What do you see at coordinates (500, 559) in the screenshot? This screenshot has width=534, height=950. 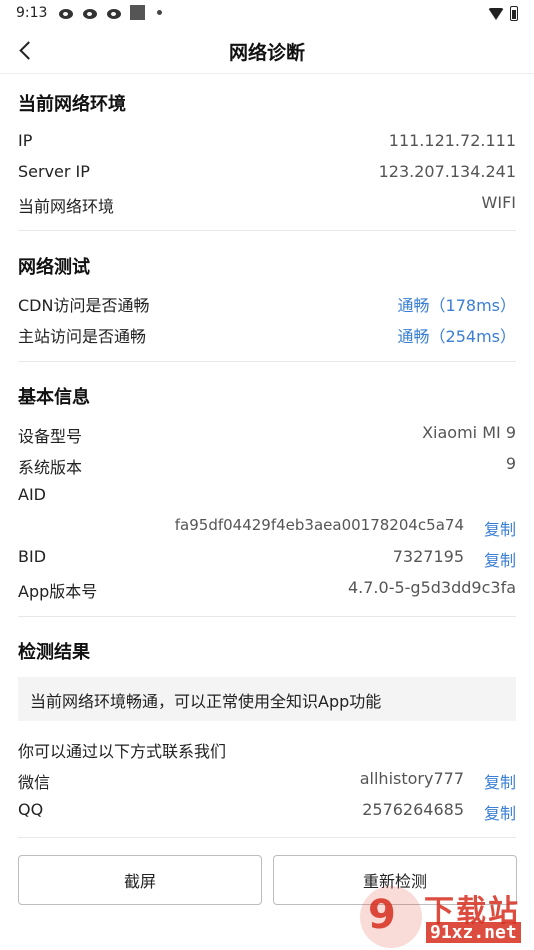 I see `copy-bid-button: 复制` at bounding box center [500, 559].